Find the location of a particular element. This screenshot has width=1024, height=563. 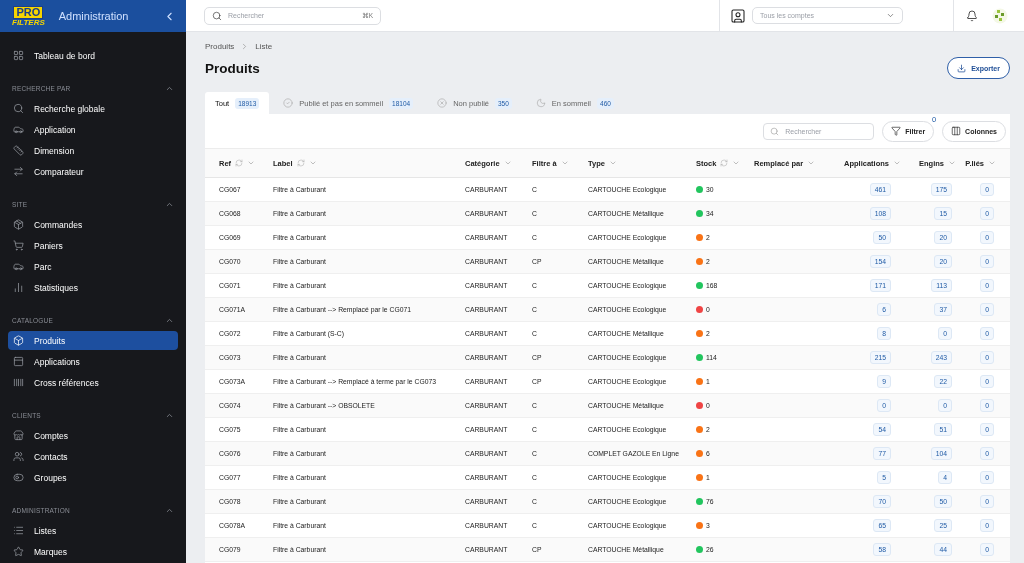

star-icon is located at coordinates (18, 551).